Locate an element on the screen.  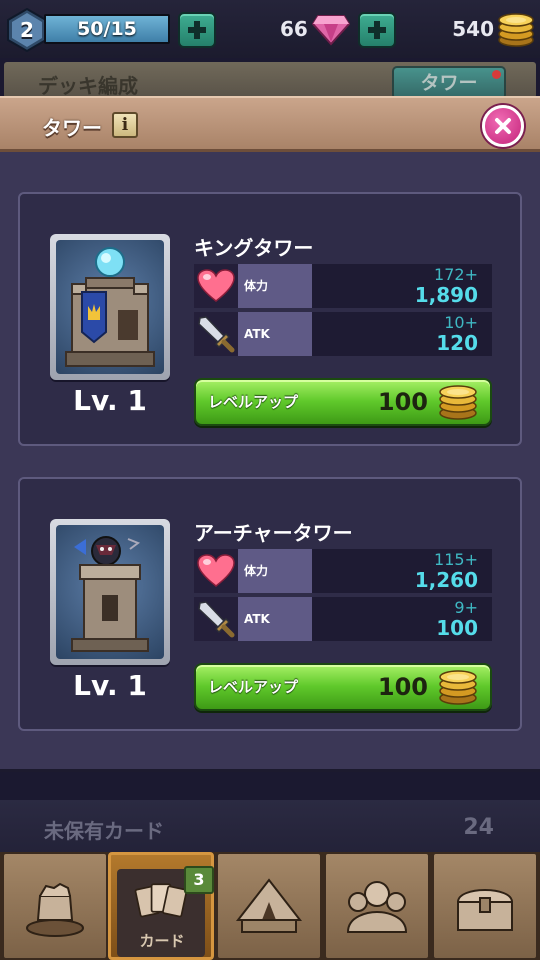
archer-tower-name: アーチャータワー is located at coordinates (273, 533).